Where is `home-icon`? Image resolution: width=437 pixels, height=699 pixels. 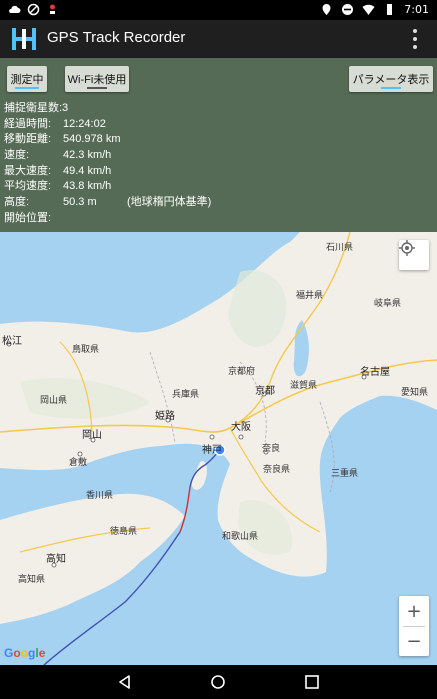 home-icon is located at coordinates (218, 682).